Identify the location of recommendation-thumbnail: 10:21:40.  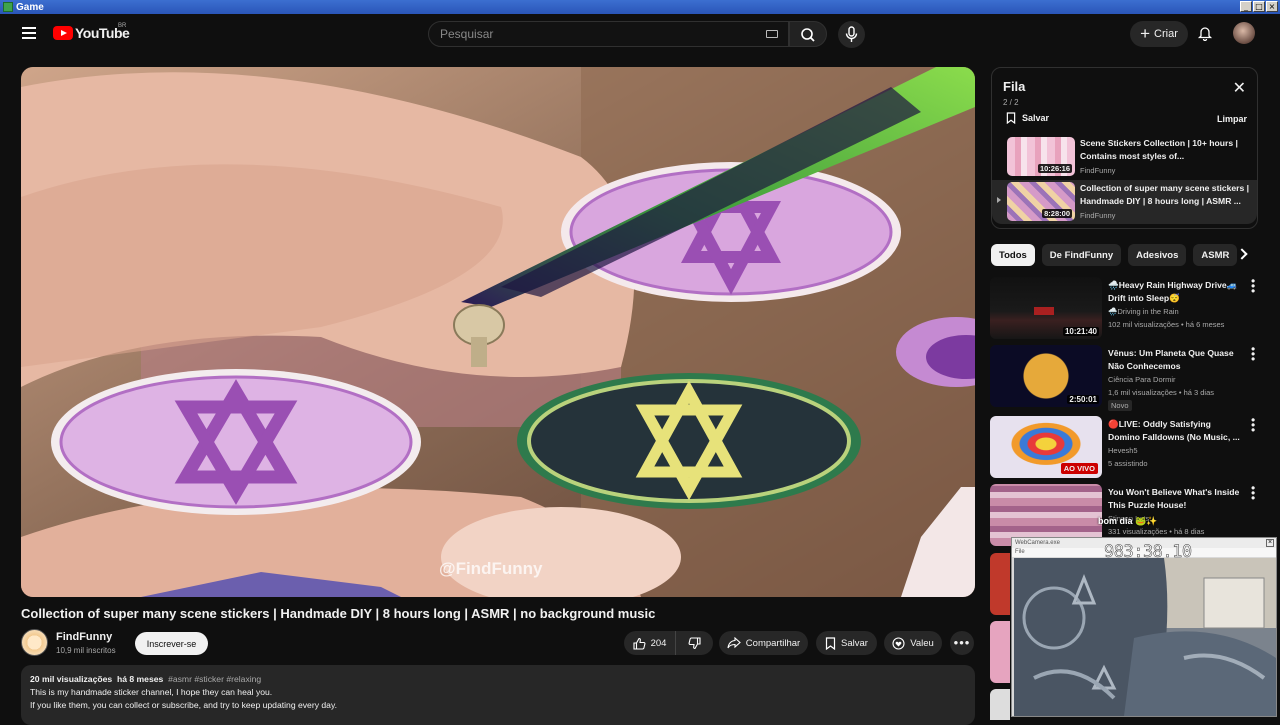
(1046, 308).